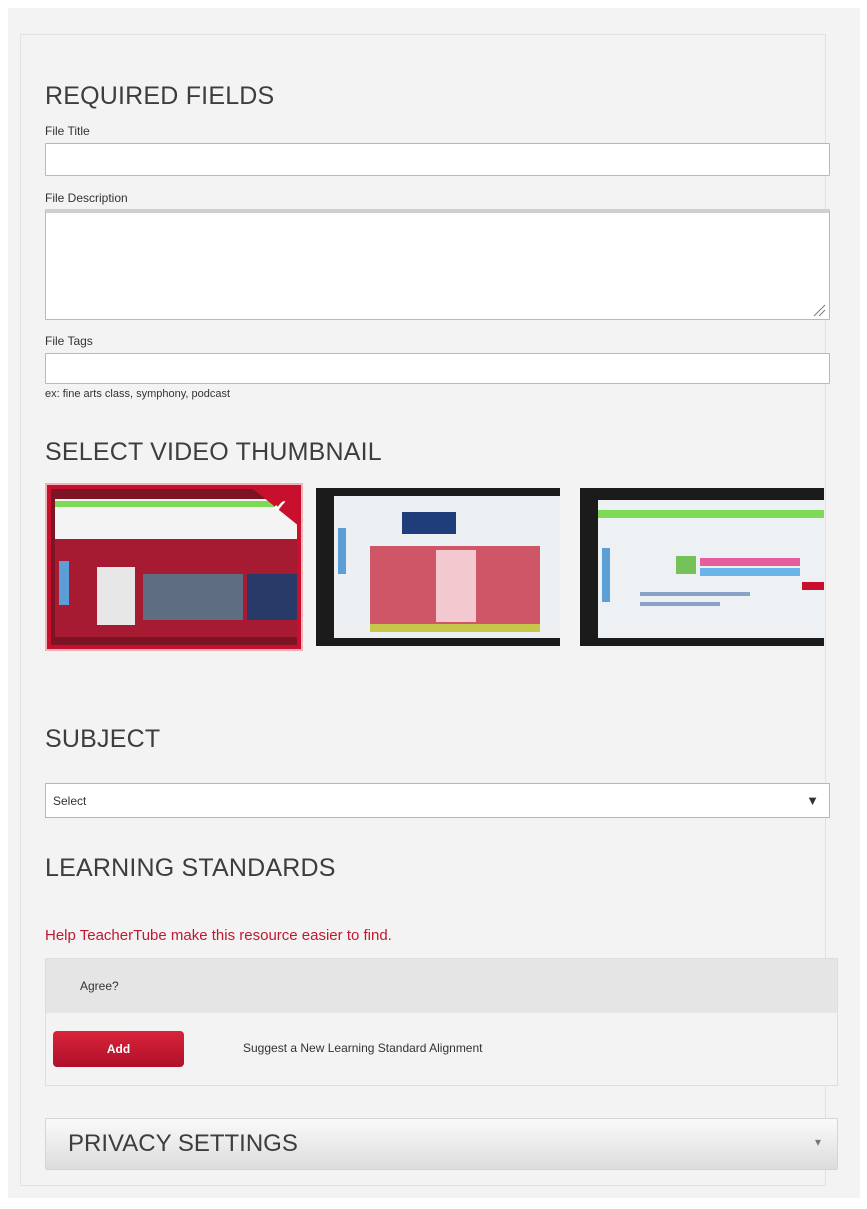 This screenshot has width=867, height=1209. What do you see at coordinates (160, 96) in the screenshot?
I see `required-fields-heading: REQUIRED FIELDS` at bounding box center [160, 96].